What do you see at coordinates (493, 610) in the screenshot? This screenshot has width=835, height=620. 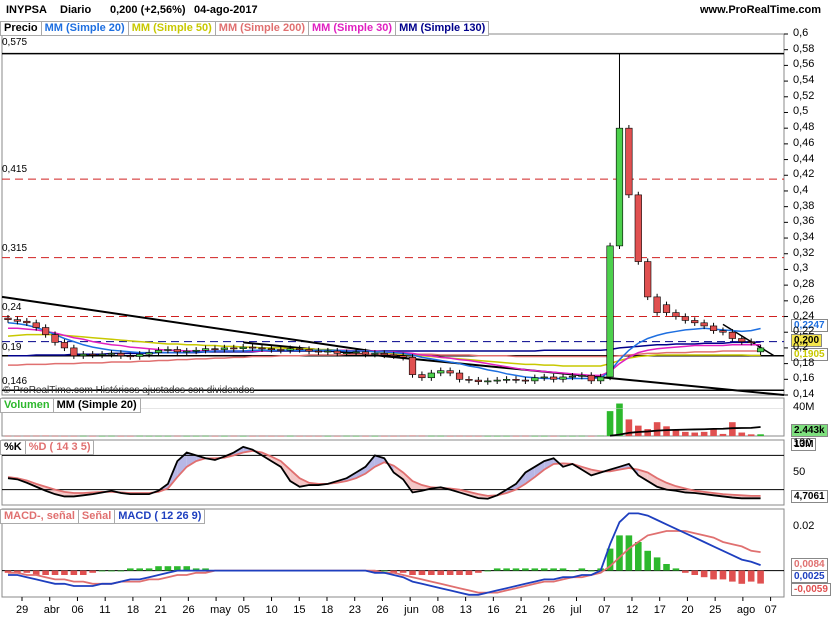 I see `x-tick-label: 16` at bounding box center [493, 610].